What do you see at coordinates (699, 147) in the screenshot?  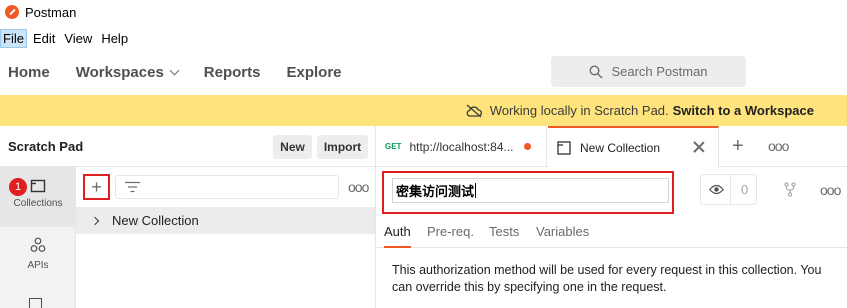 I see `close-icon` at bounding box center [699, 147].